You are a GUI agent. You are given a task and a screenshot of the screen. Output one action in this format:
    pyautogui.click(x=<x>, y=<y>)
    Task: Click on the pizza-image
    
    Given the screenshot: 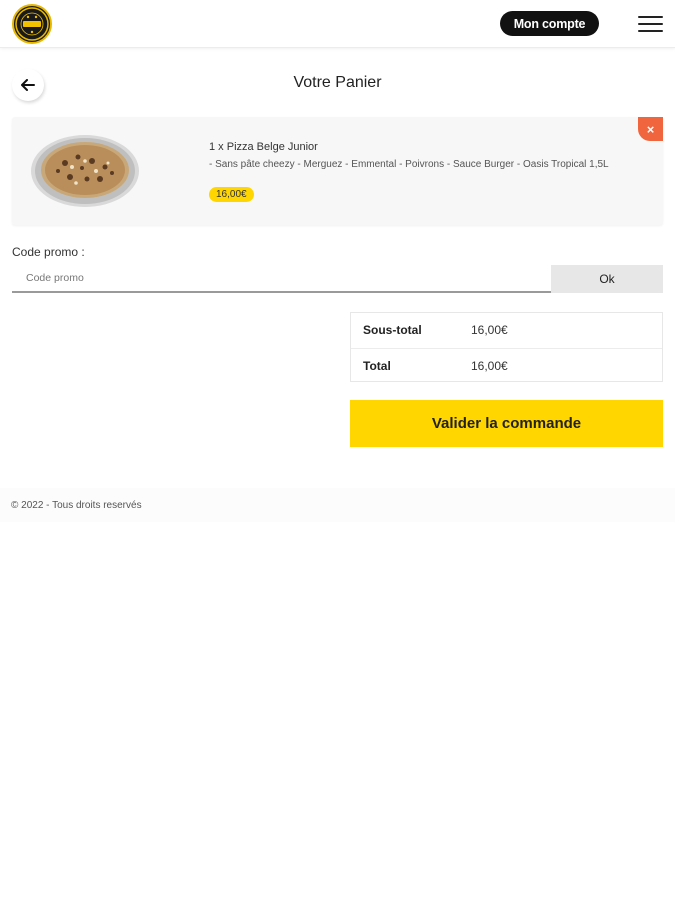 What is the action you would take?
    pyautogui.click(x=85, y=171)
    